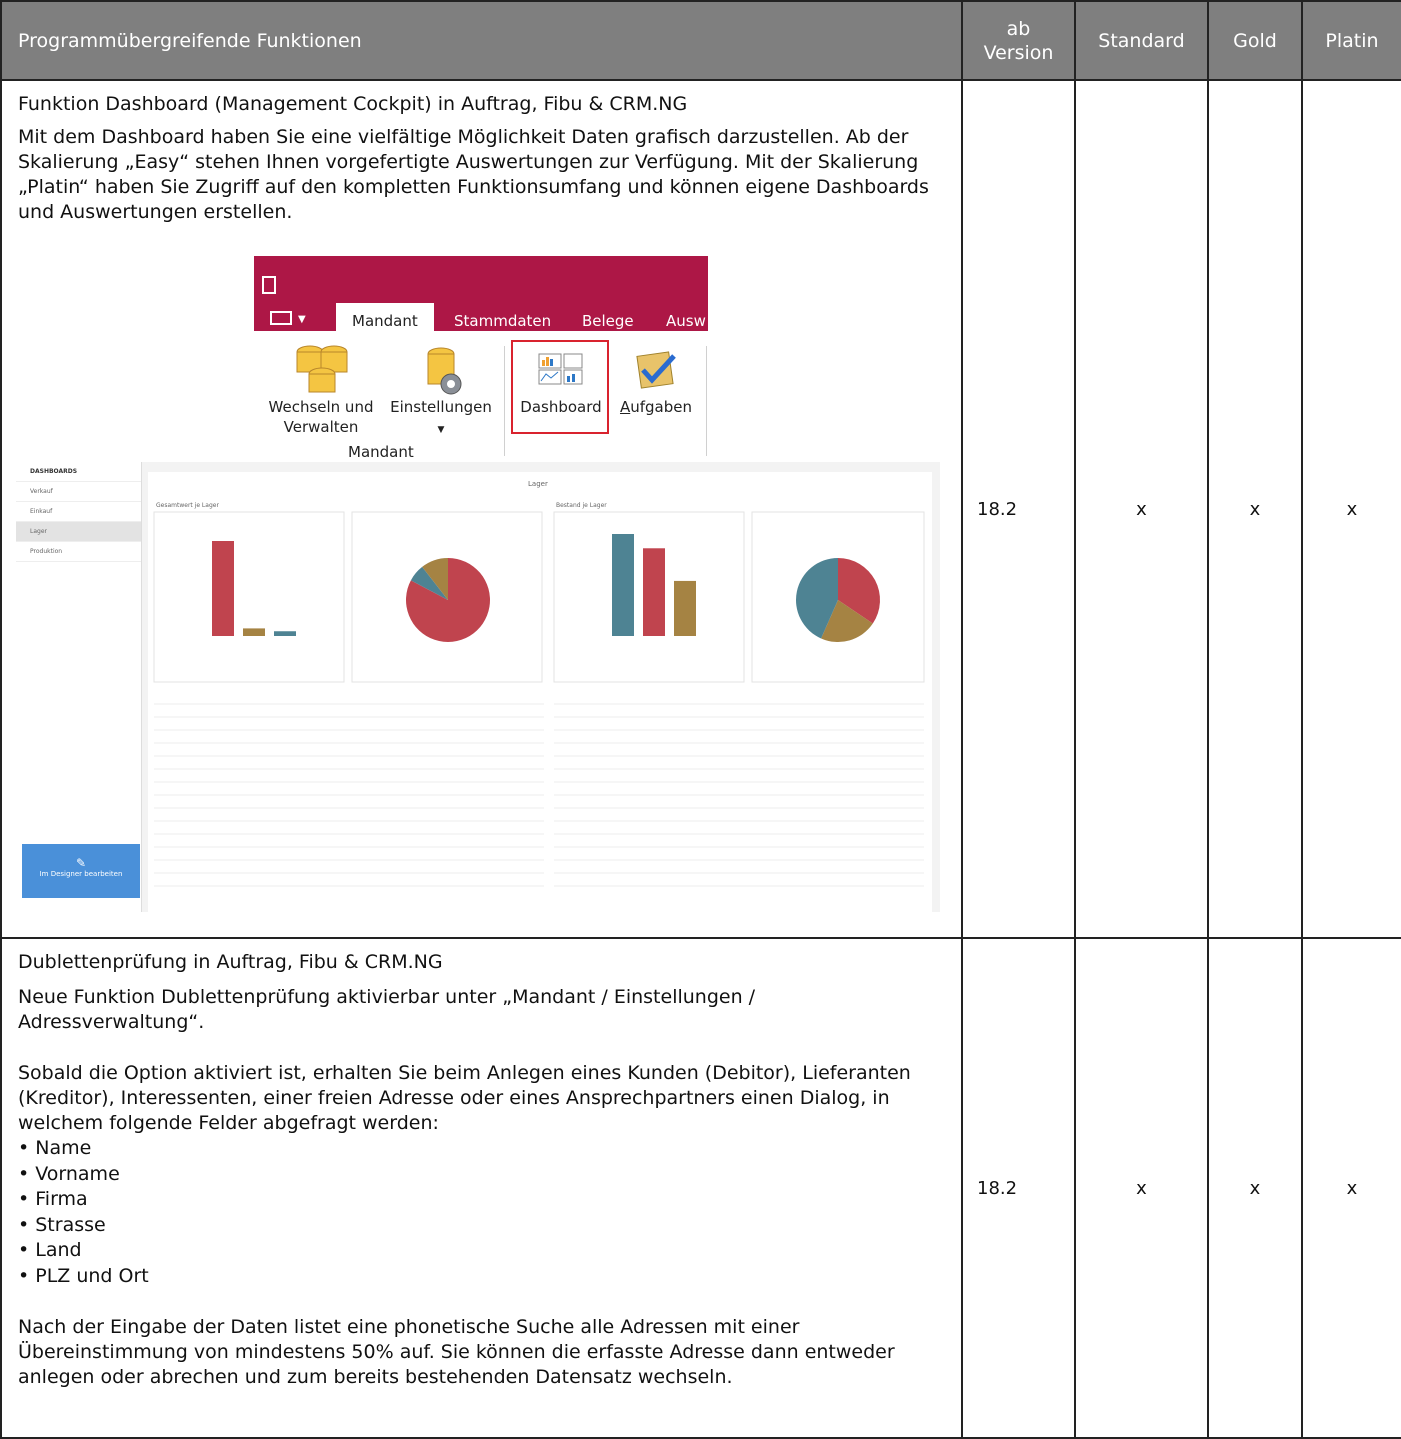 This screenshot has height=1439, width=1401. Describe the element at coordinates (50, 1250) in the screenshot. I see `list-item: • Land` at that location.